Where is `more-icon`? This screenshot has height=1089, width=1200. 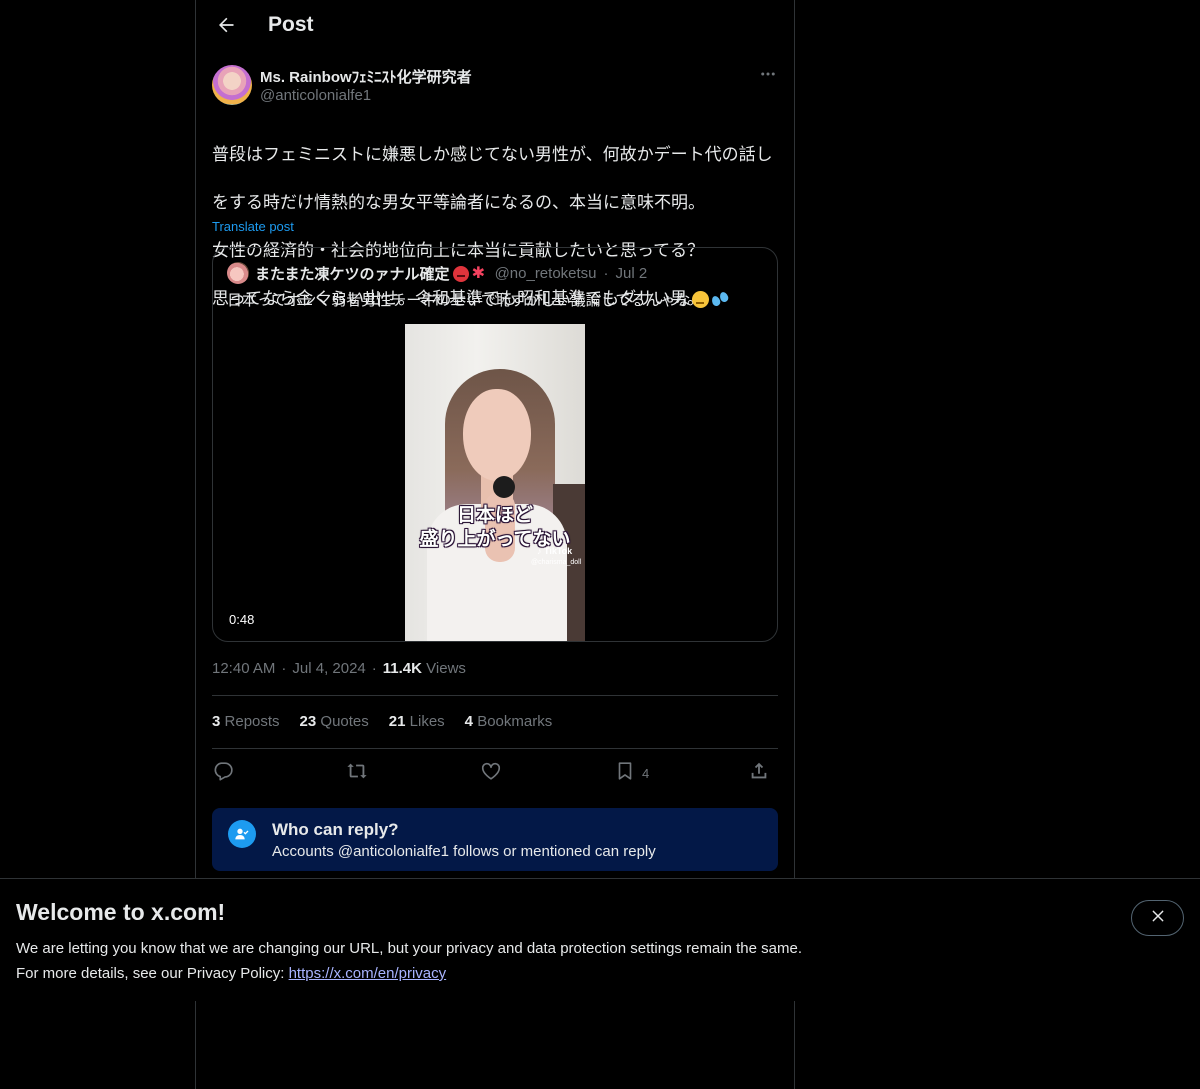
more-icon is located at coordinates (768, 76).